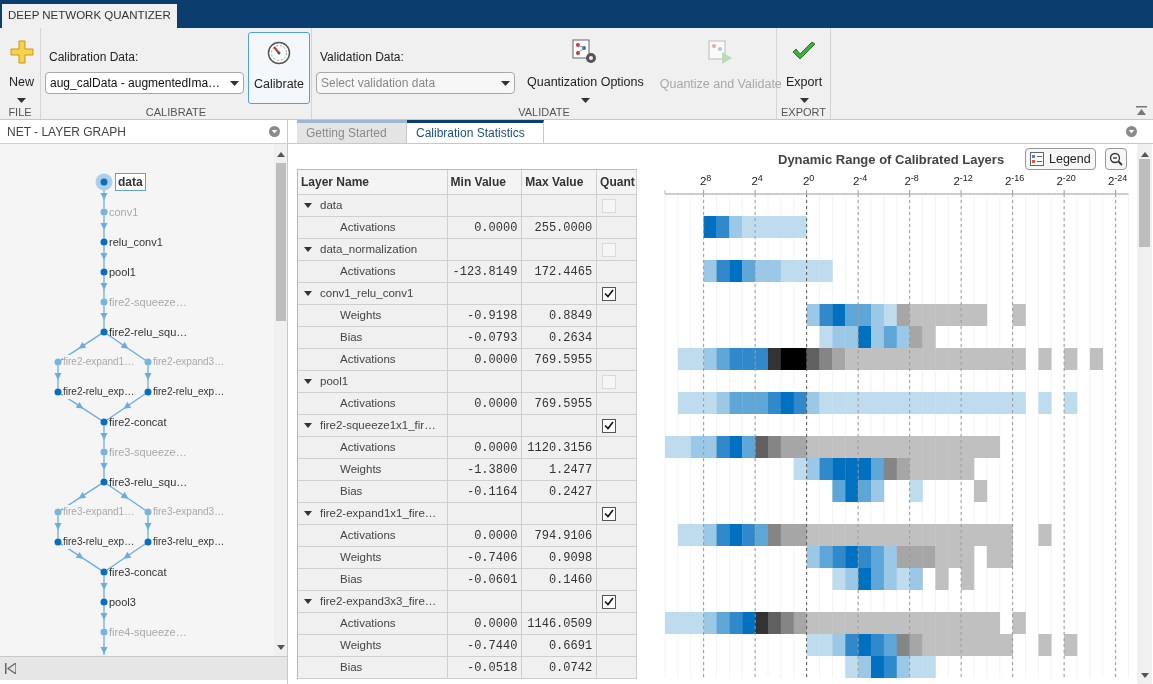 This screenshot has width=1153, height=684. What do you see at coordinates (485, 470) in the screenshot?
I see `min-value-cell: -1.3800` at bounding box center [485, 470].